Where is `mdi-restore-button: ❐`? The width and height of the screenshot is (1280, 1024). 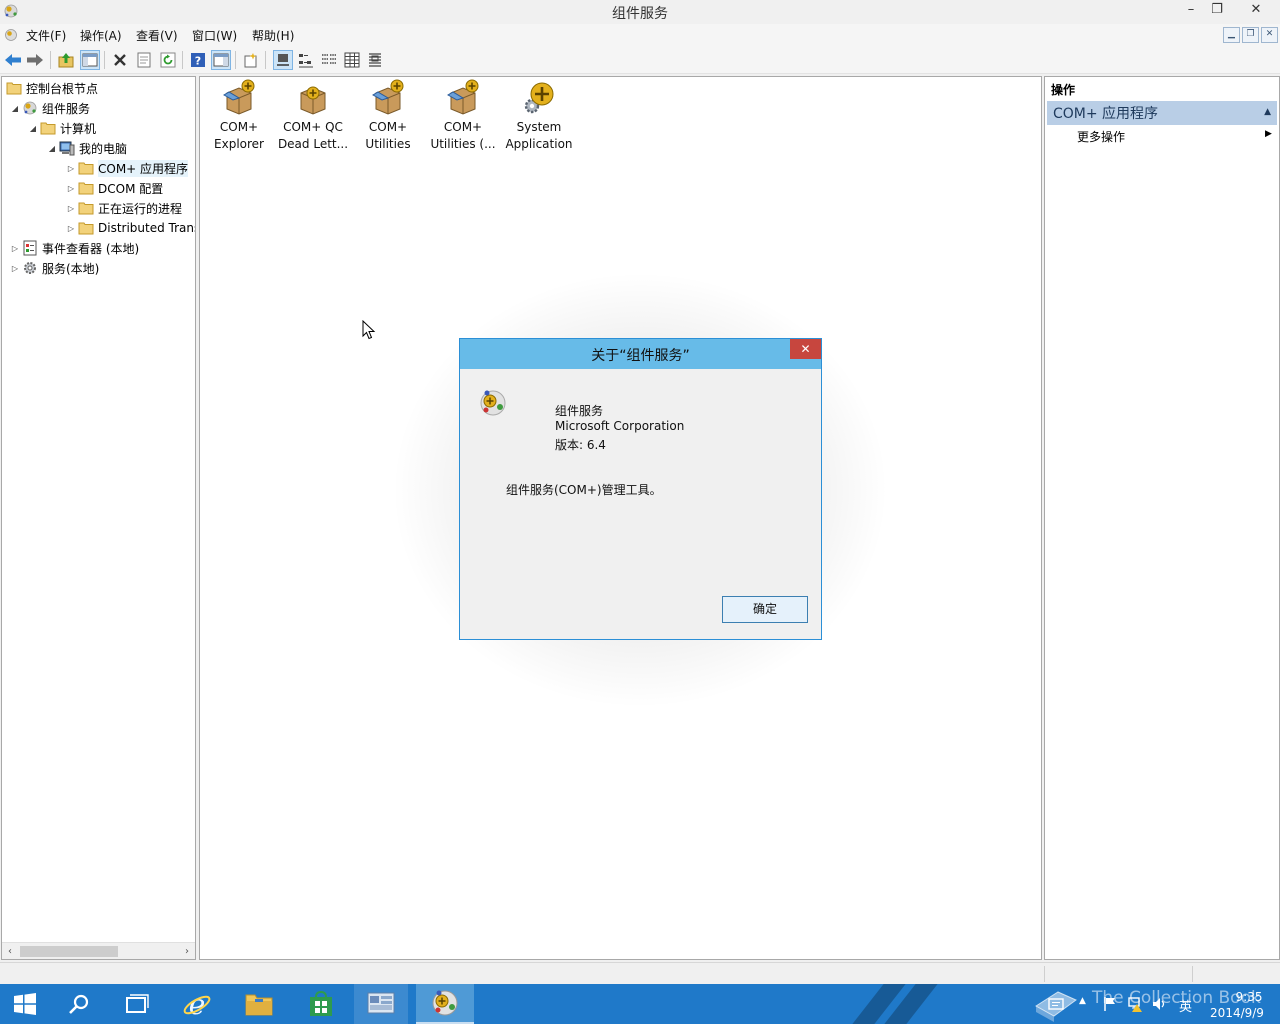 mdi-restore-button: ❐ is located at coordinates (1250, 35).